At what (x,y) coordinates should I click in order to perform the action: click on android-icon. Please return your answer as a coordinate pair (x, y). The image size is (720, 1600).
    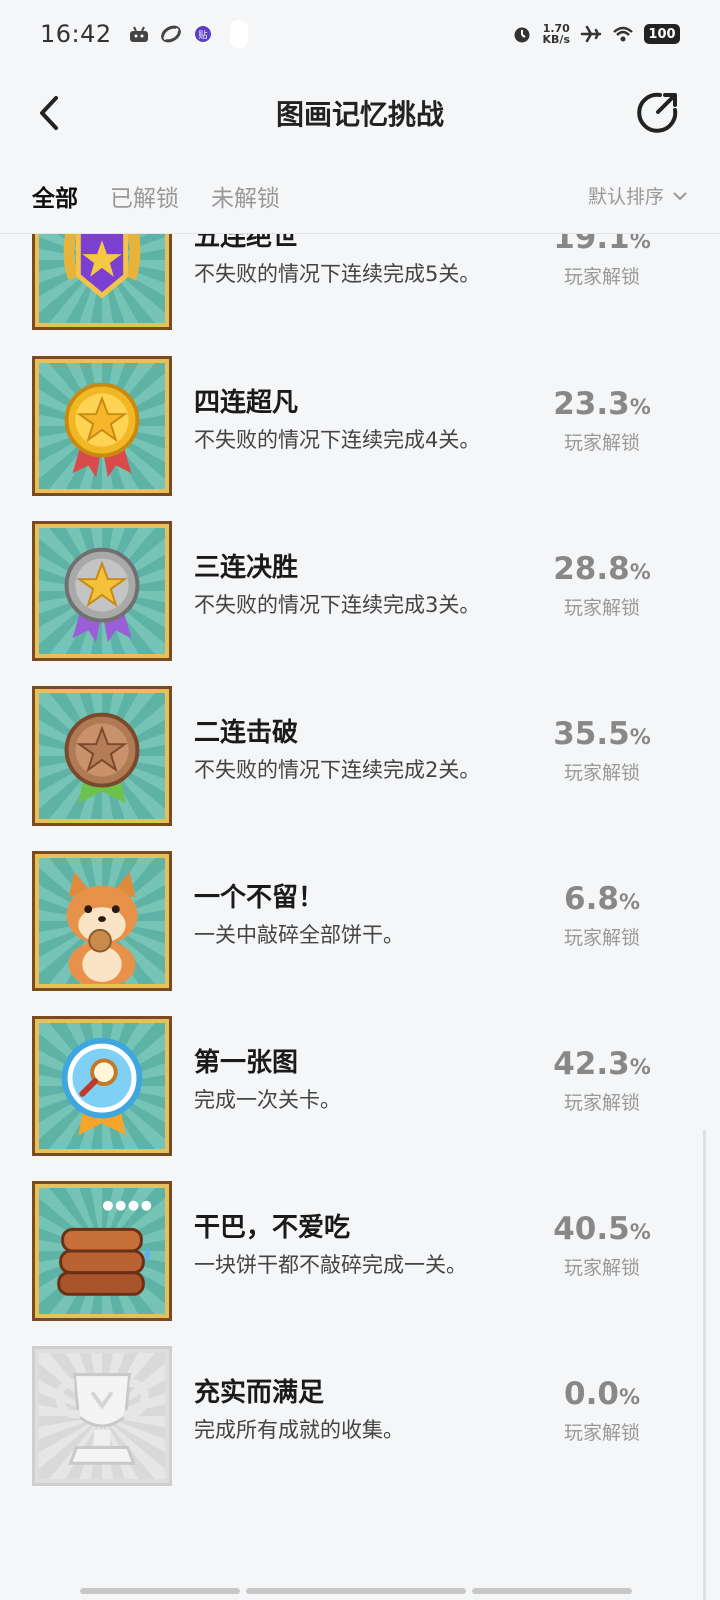
    Looking at the image, I should click on (139, 34).